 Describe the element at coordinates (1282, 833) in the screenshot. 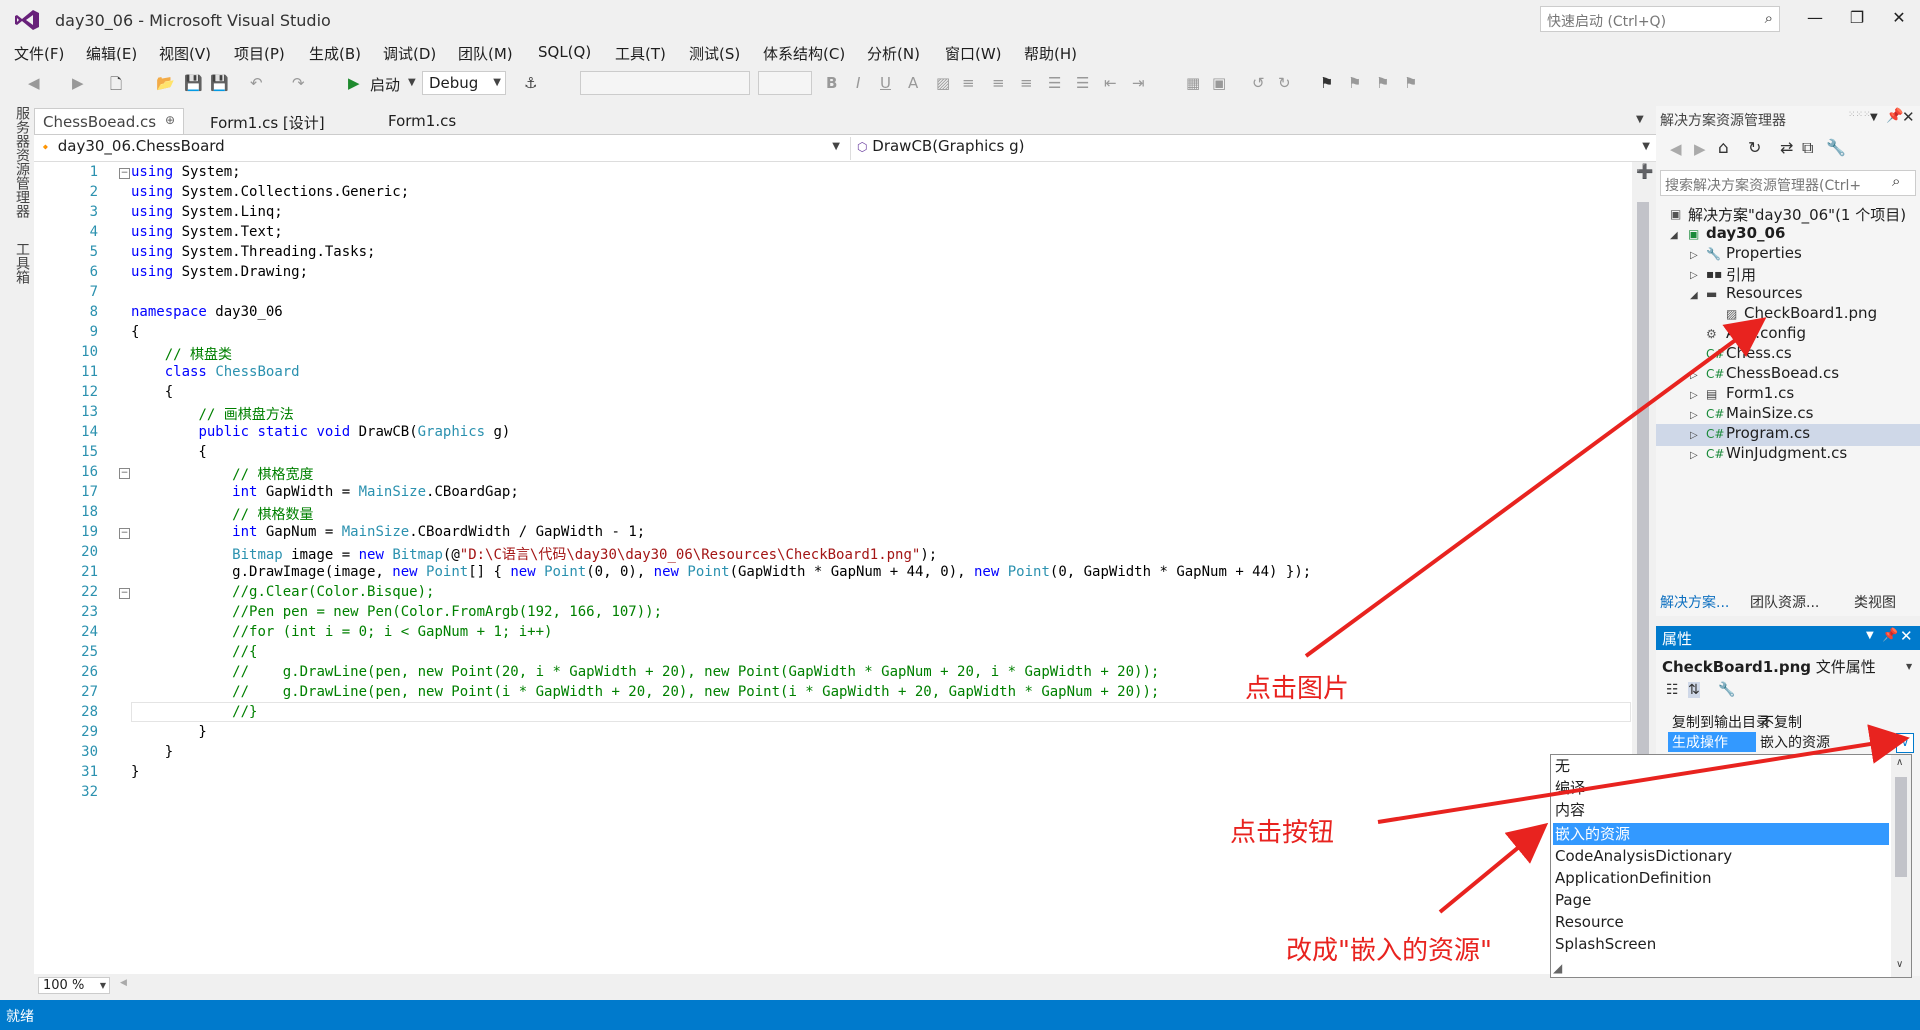

I see `annotation-click-button: 点击按钮` at that location.